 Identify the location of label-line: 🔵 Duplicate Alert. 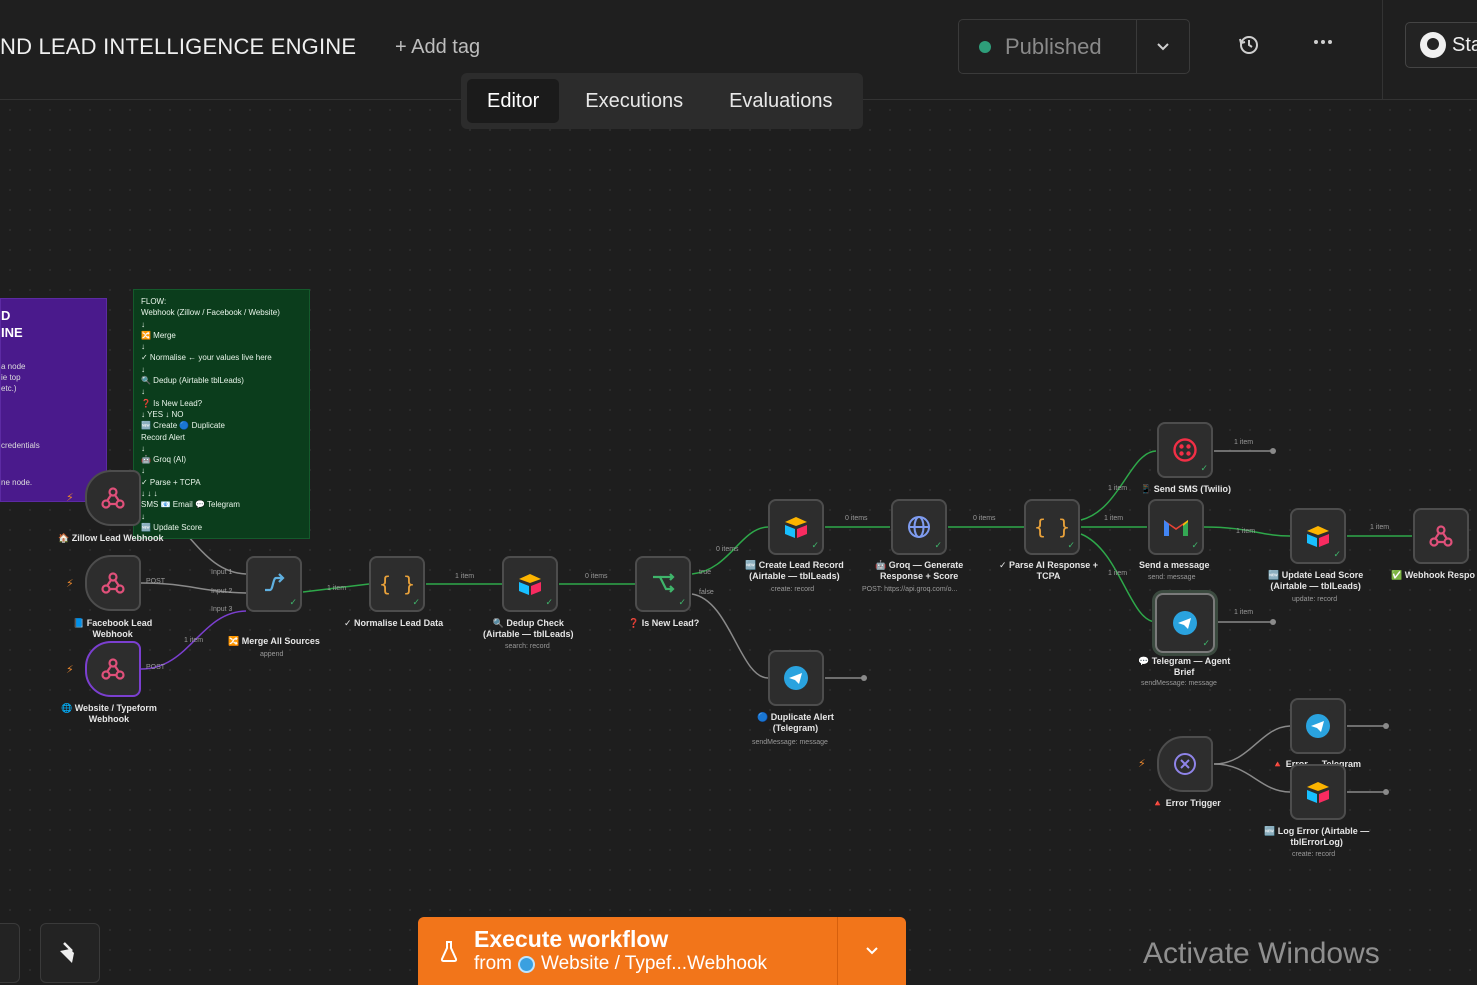
(795, 717).